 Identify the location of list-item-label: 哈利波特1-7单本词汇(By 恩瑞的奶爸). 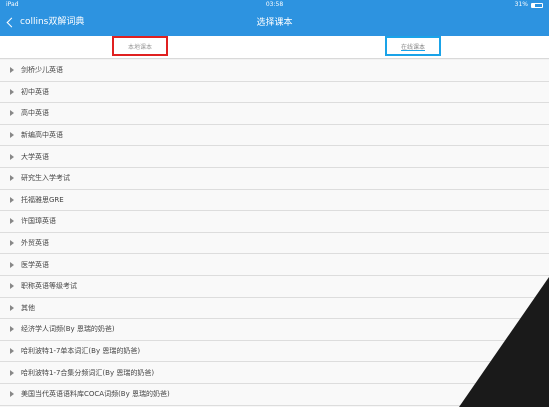
(81, 351).